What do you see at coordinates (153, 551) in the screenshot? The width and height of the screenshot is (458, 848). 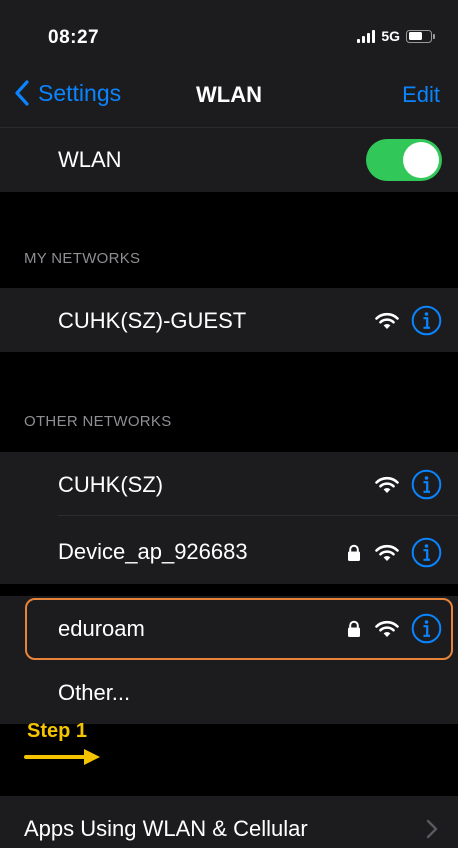 I see `network-name: Device_ap_926683` at bounding box center [153, 551].